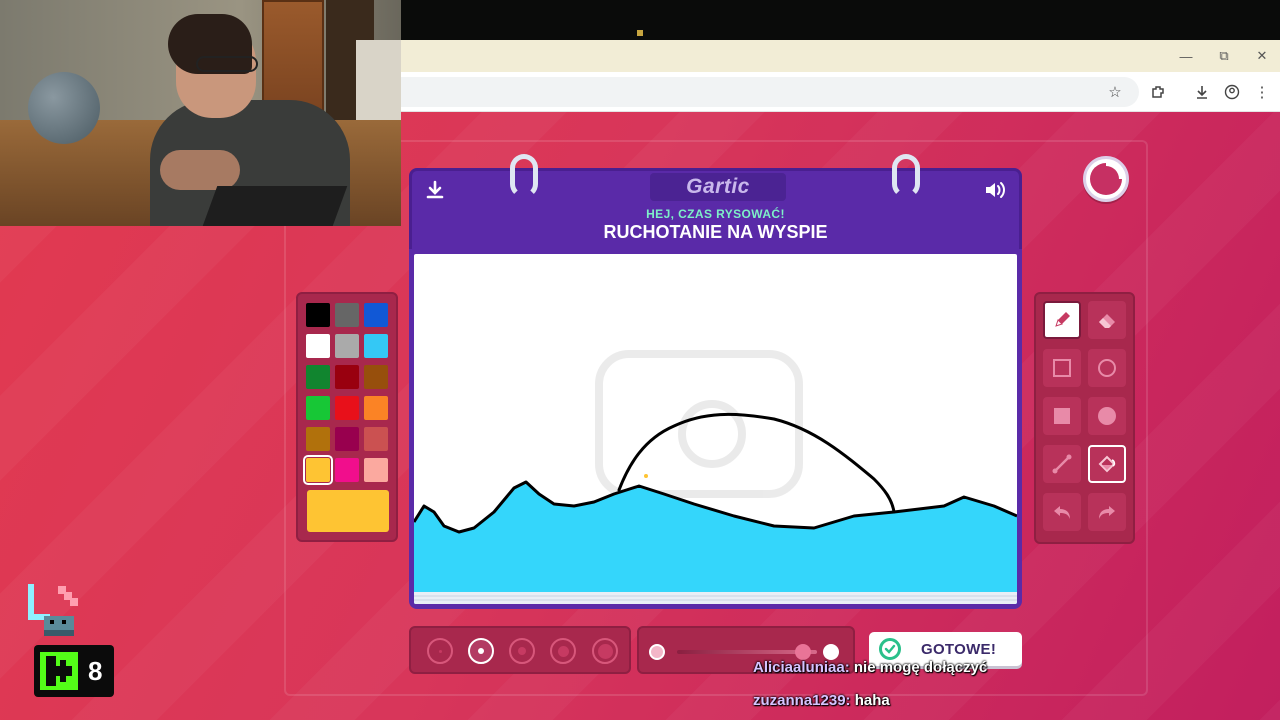 The width and height of the screenshot is (1280, 720). Describe the element at coordinates (890, 649) in the screenshot. I see `check-icon` at that location.